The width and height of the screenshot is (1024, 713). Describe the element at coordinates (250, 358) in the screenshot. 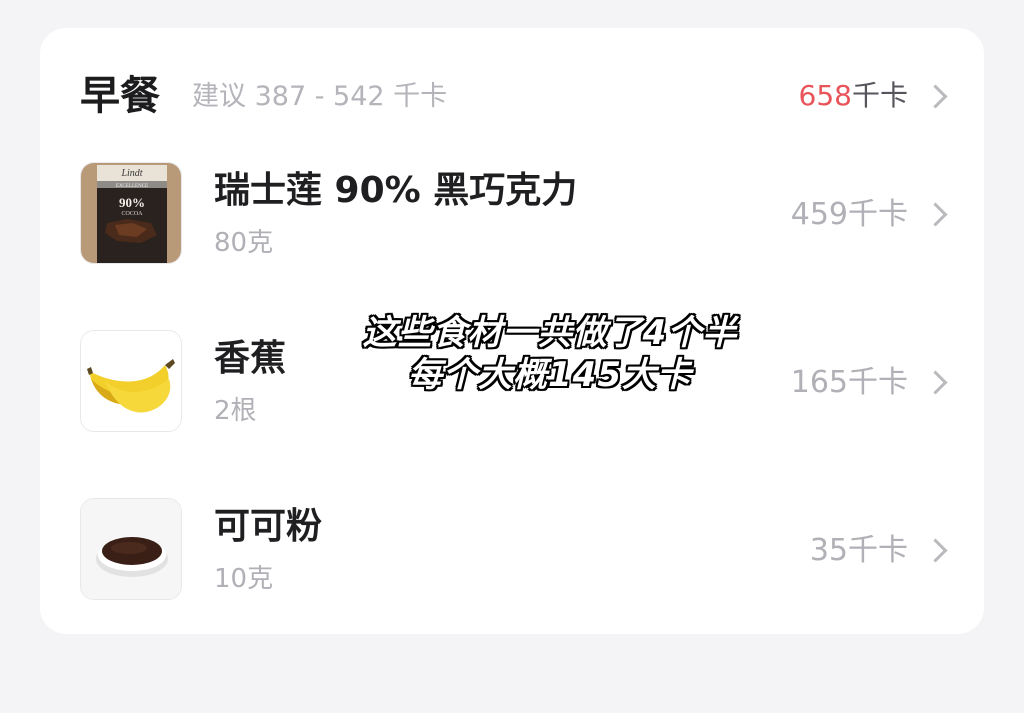

I see `food-name: 香蕉` at that location.